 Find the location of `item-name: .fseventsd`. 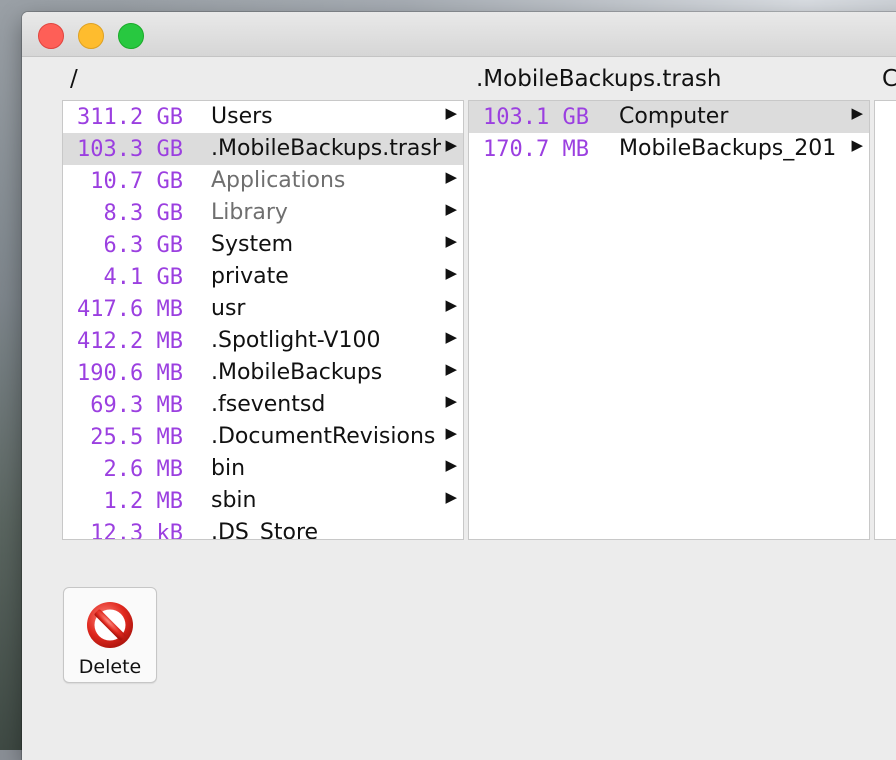

item-name: .fseventsd is located at coordinates (268, 404).